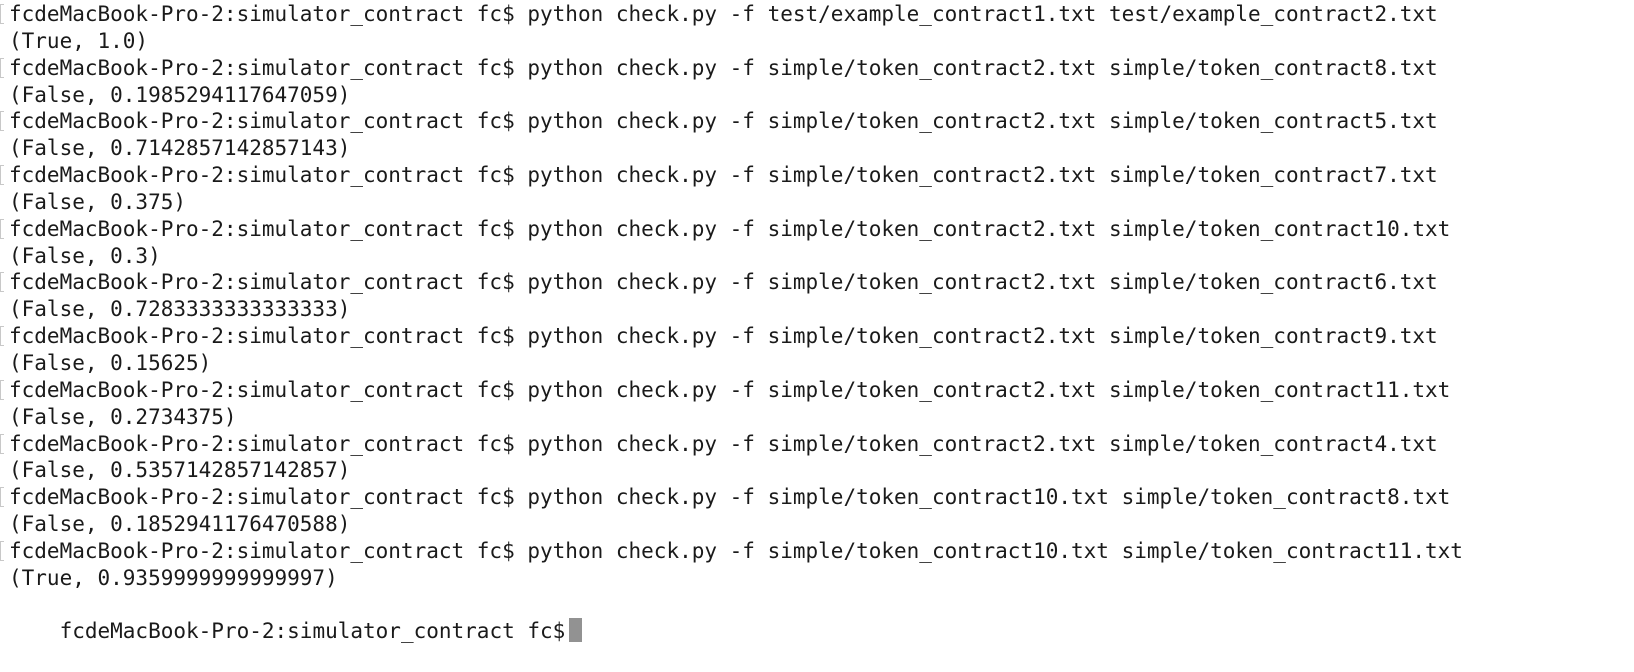 The image size is (1634, 672). Describe the element at coordinates (180, 148) in the screenshot. I see `output-text: (False, 0.7142857142857143)` at that location.